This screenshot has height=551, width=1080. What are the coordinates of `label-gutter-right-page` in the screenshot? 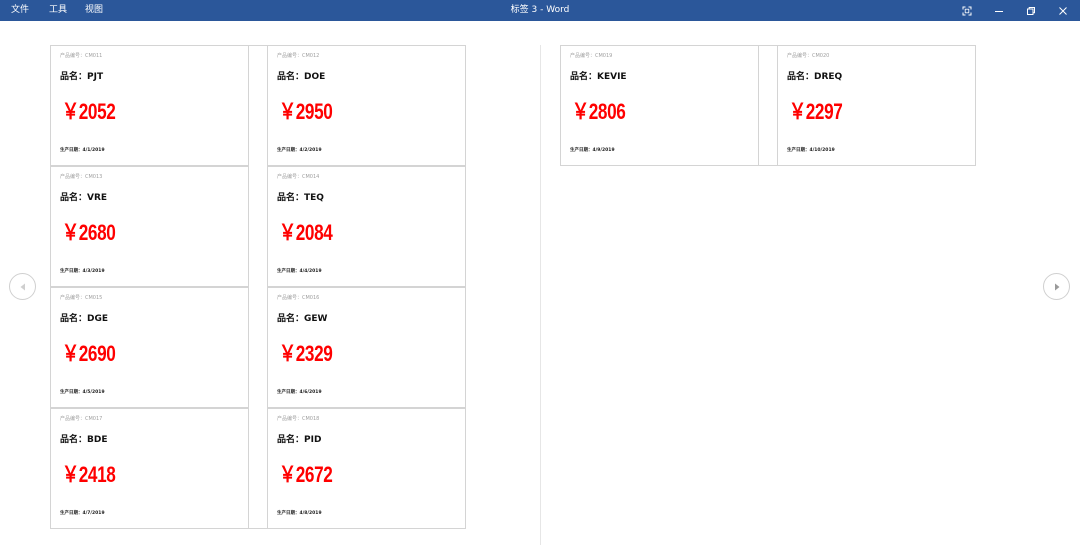 It's located at (768, 105).